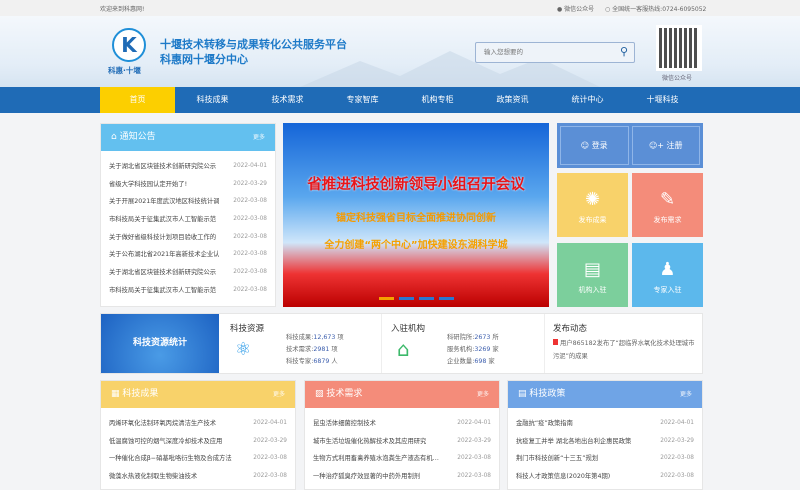  I want to click on achievements-item: 微藻水热液化制取生物柴油技术 2022-03-08, so click(198, 477).